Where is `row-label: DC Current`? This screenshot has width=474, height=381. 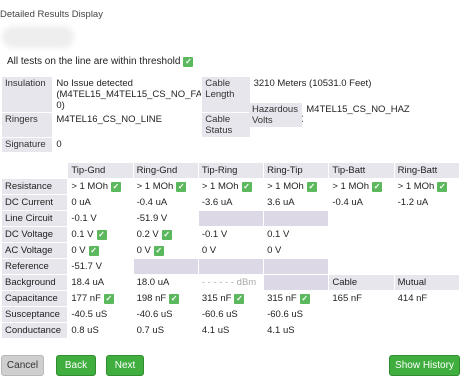 row-label: DC Current is located at coordinates (35, 202).